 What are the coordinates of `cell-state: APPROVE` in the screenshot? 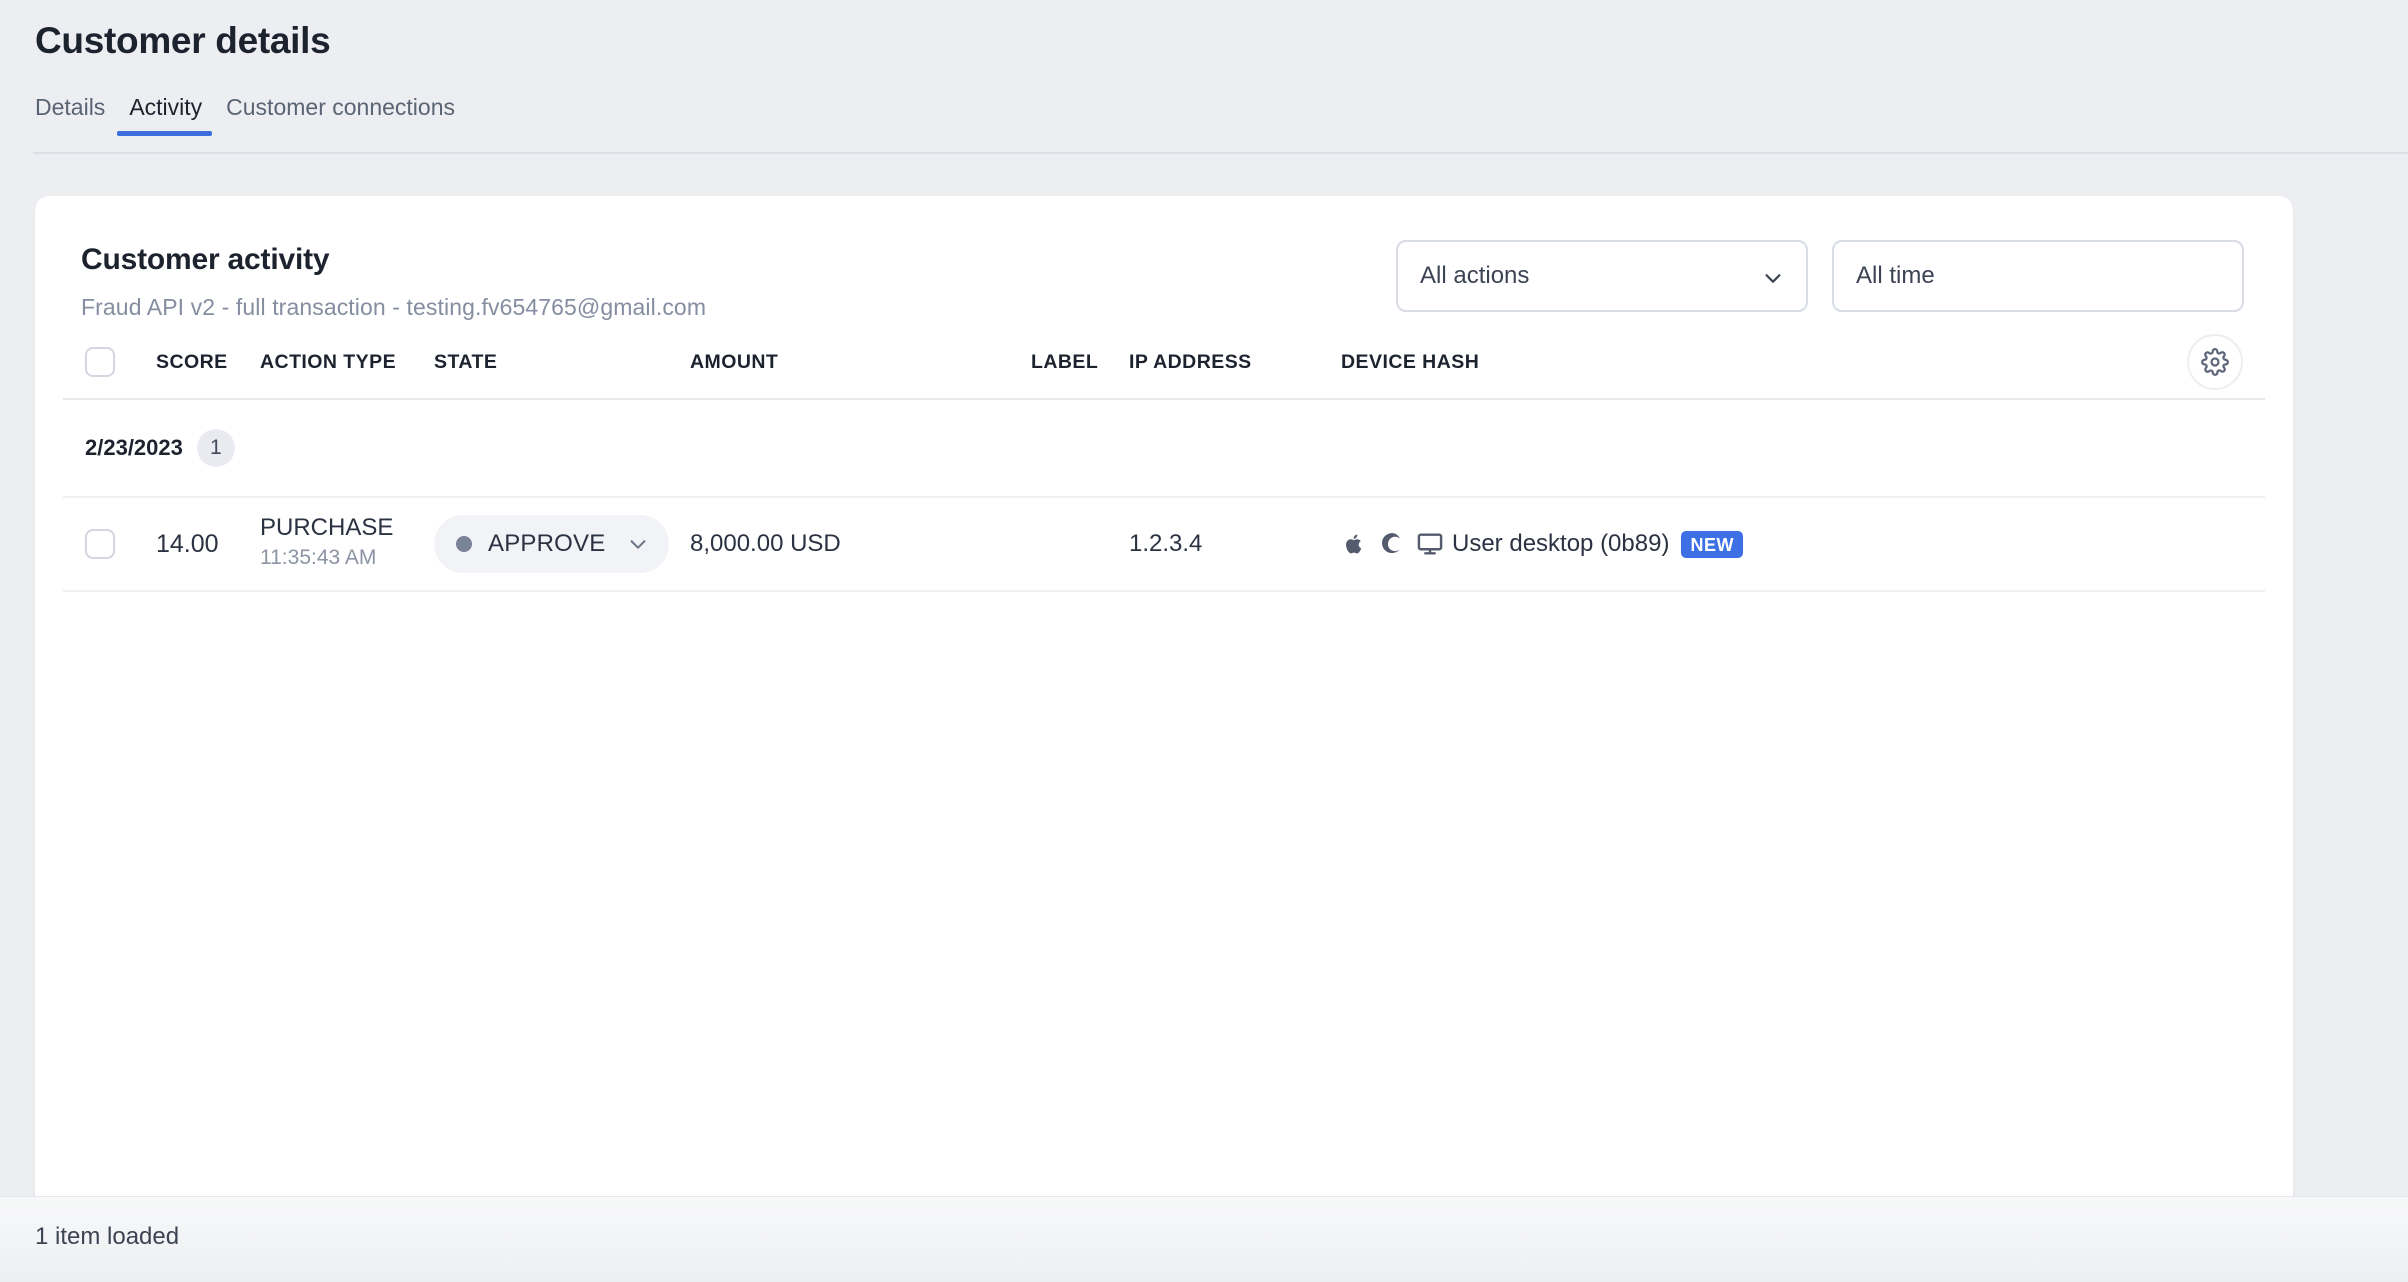 It's located at (562, 544).